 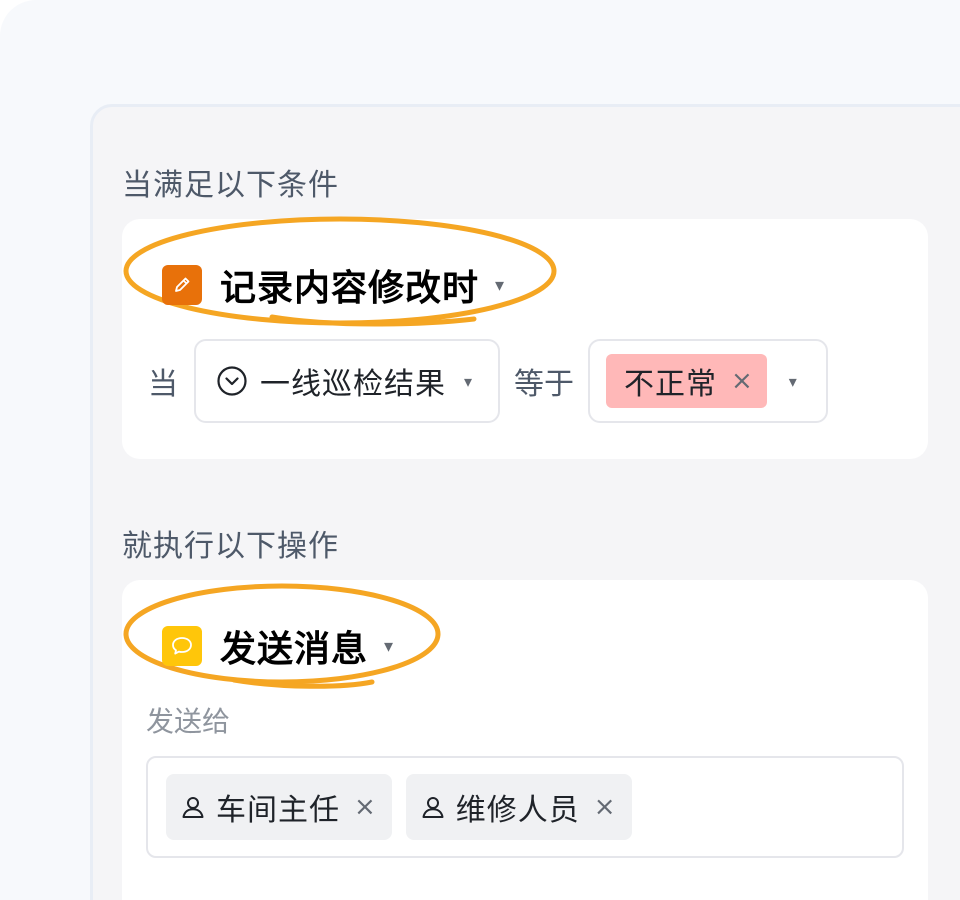 I want to click on value-tag-label: 不正常, so click(x=670, y=384).